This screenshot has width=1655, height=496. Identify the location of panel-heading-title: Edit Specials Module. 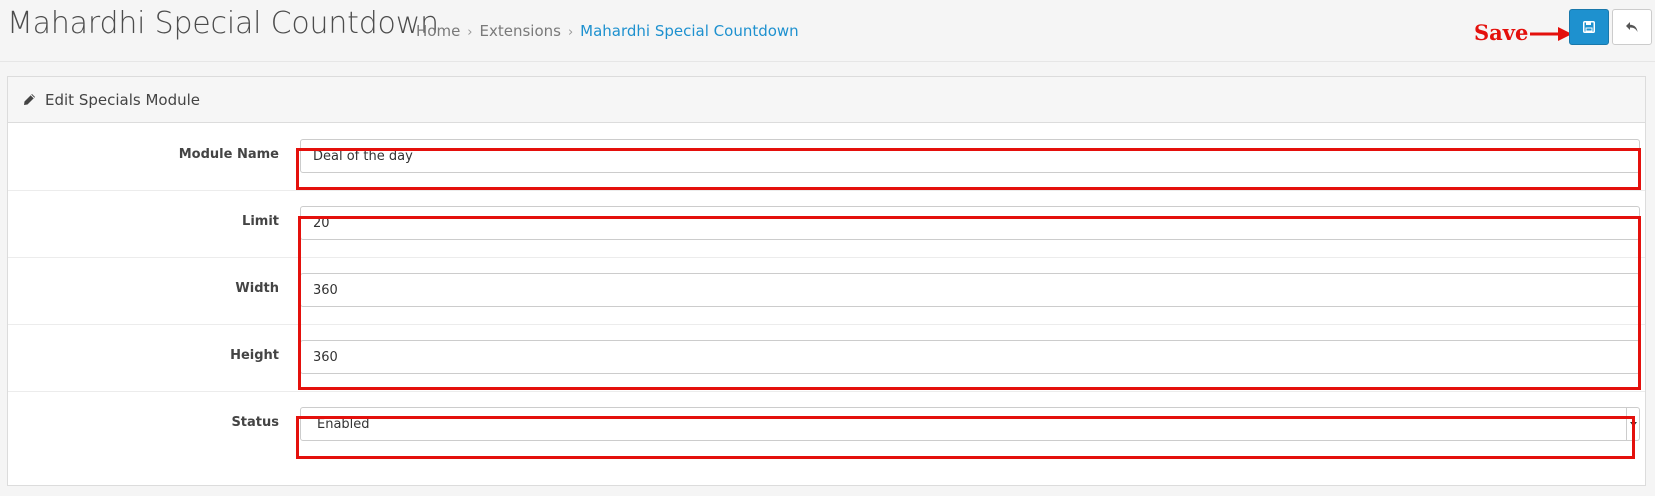
(122, 99).